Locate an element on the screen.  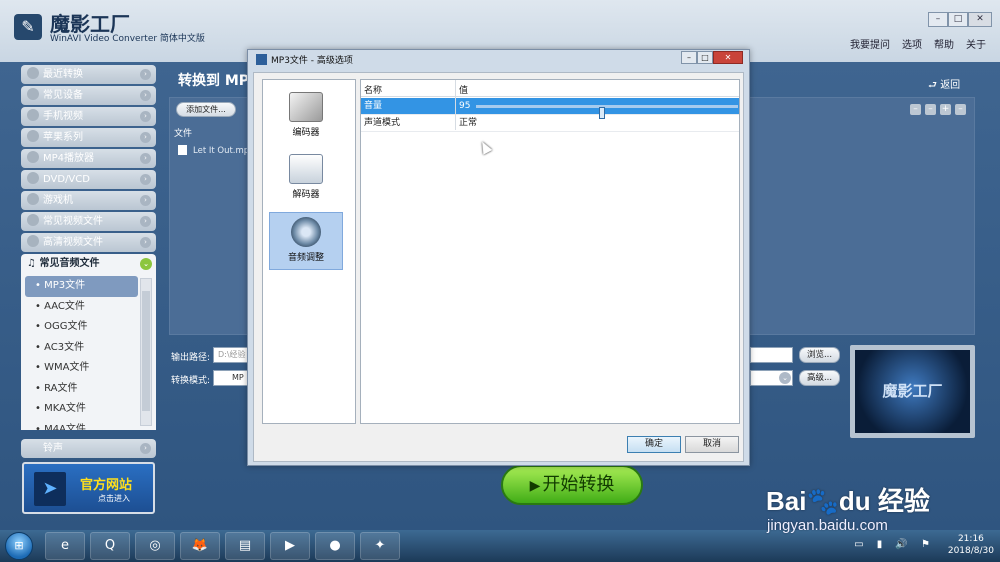
sidebar-item-label: DVD/VCD is located at coordinates (66, 179).